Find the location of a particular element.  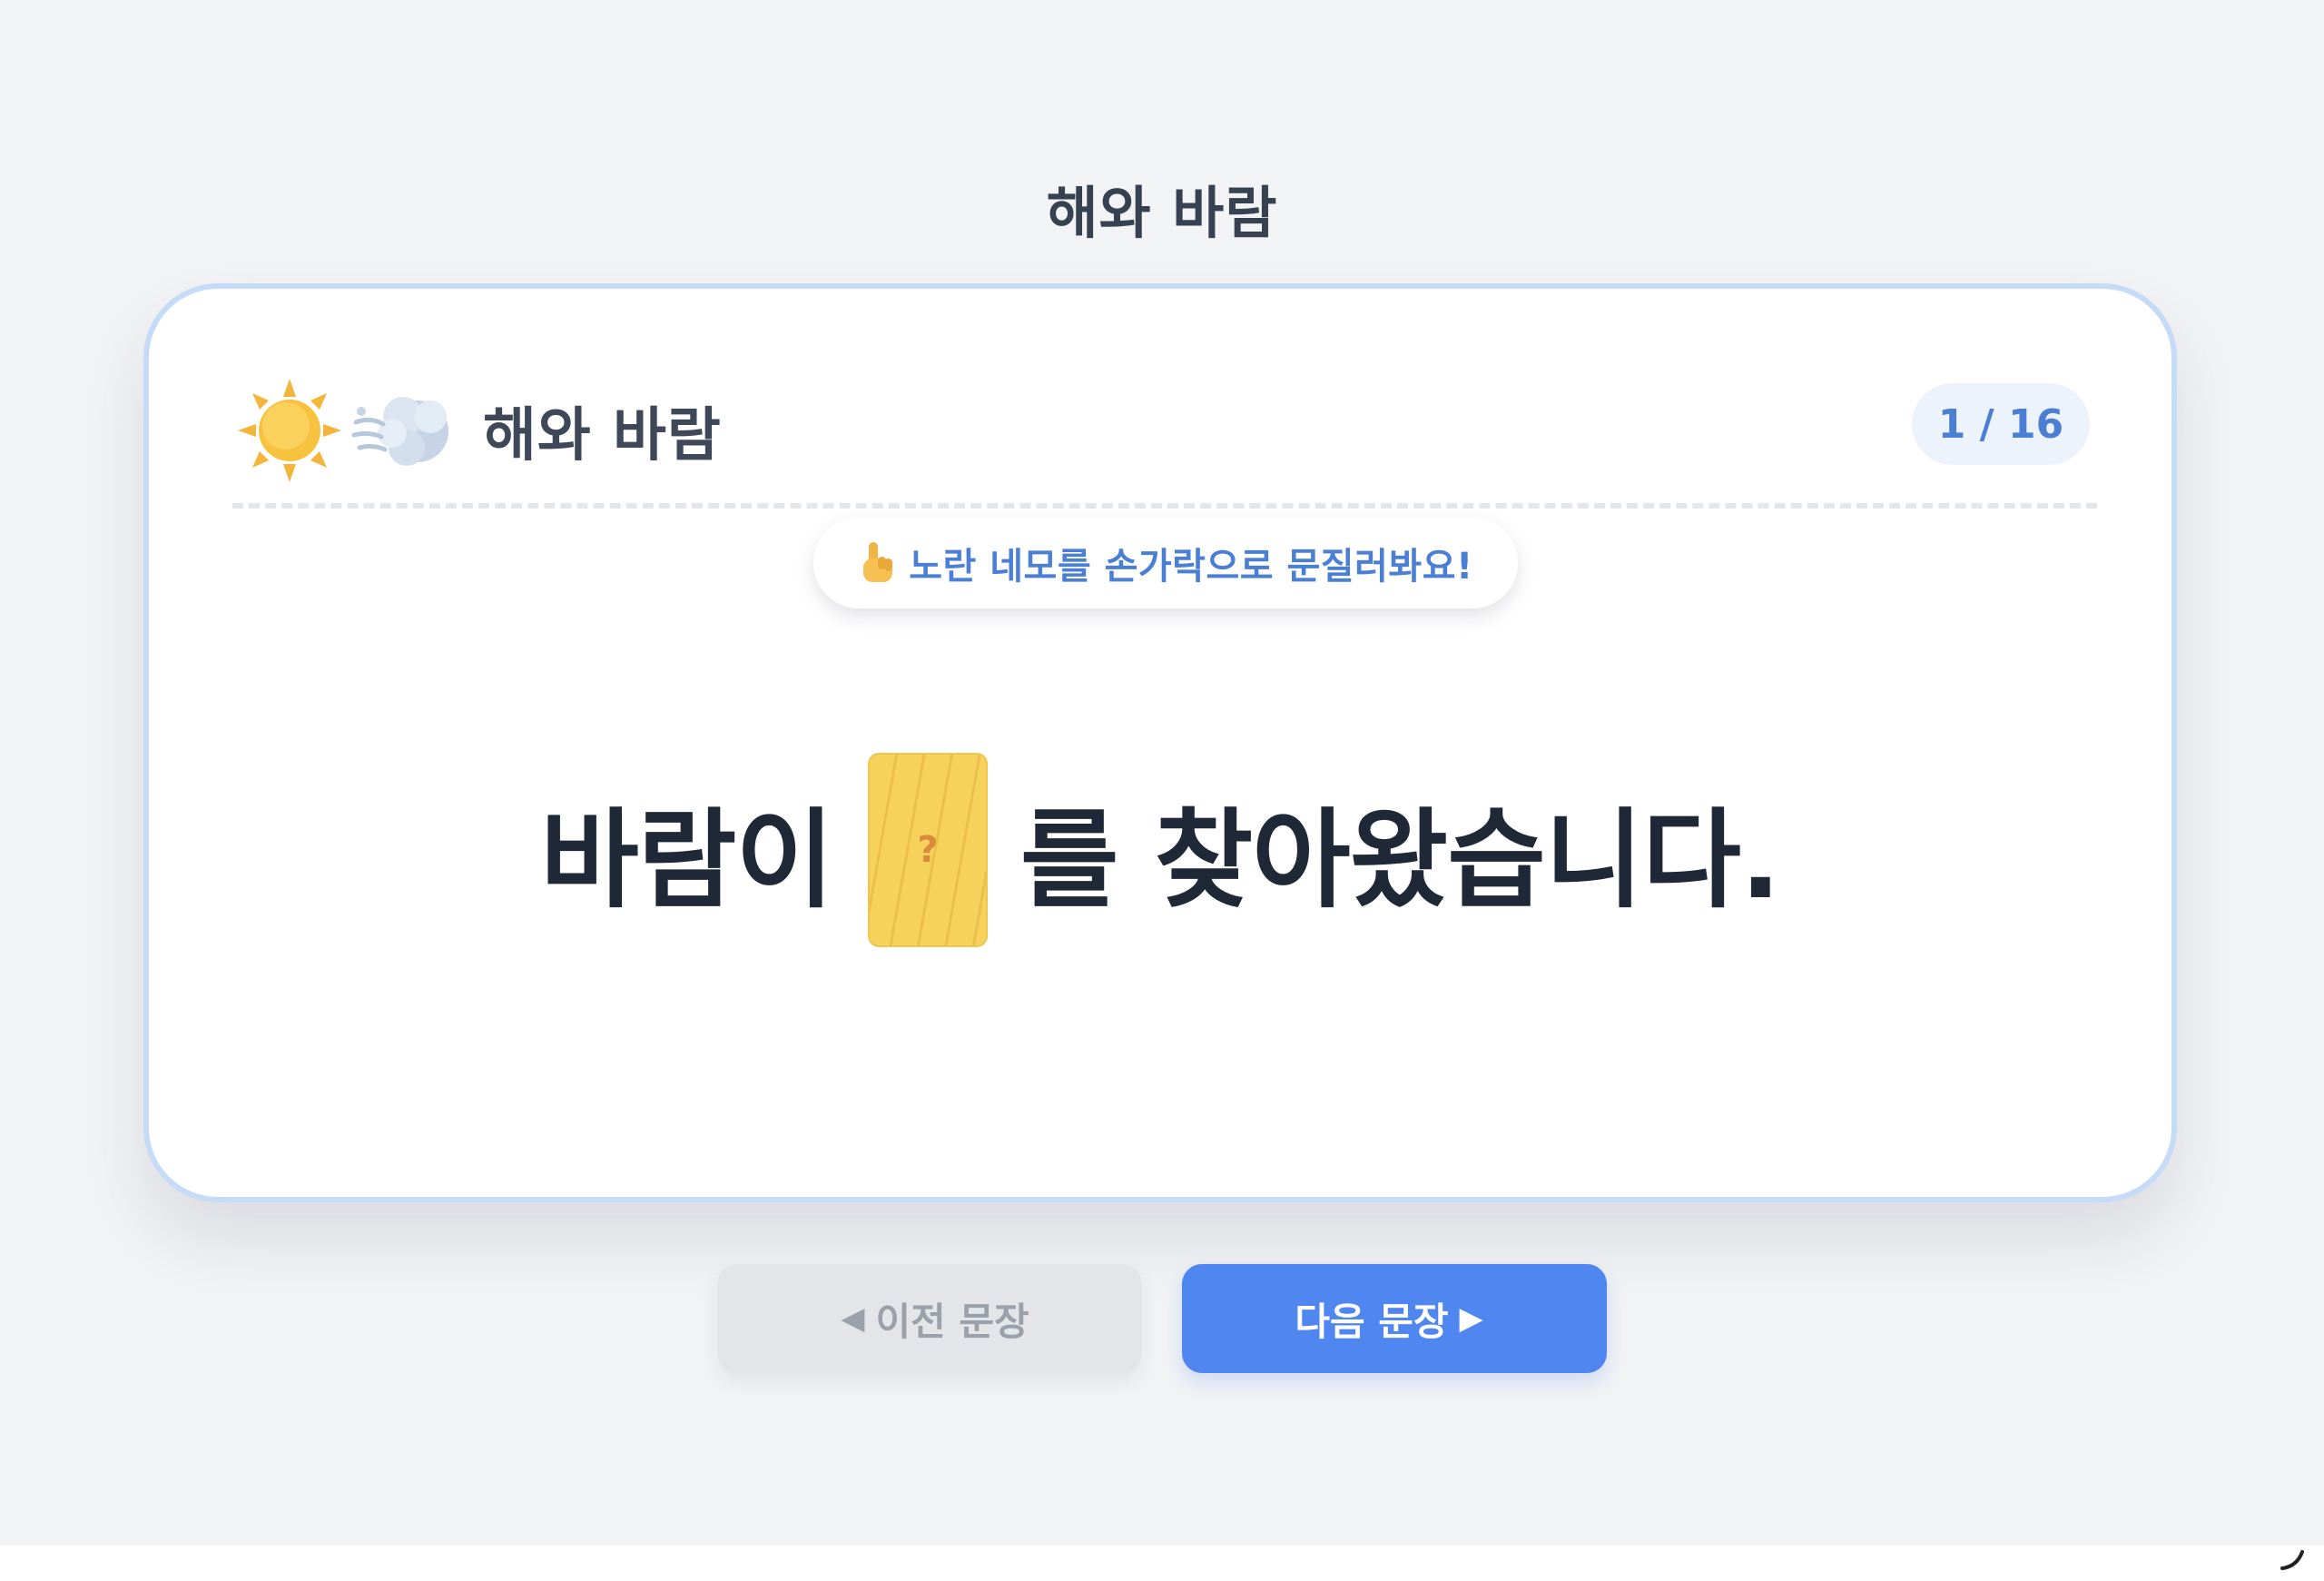

scratch-blank: ? is located at coordinates (927, 850).